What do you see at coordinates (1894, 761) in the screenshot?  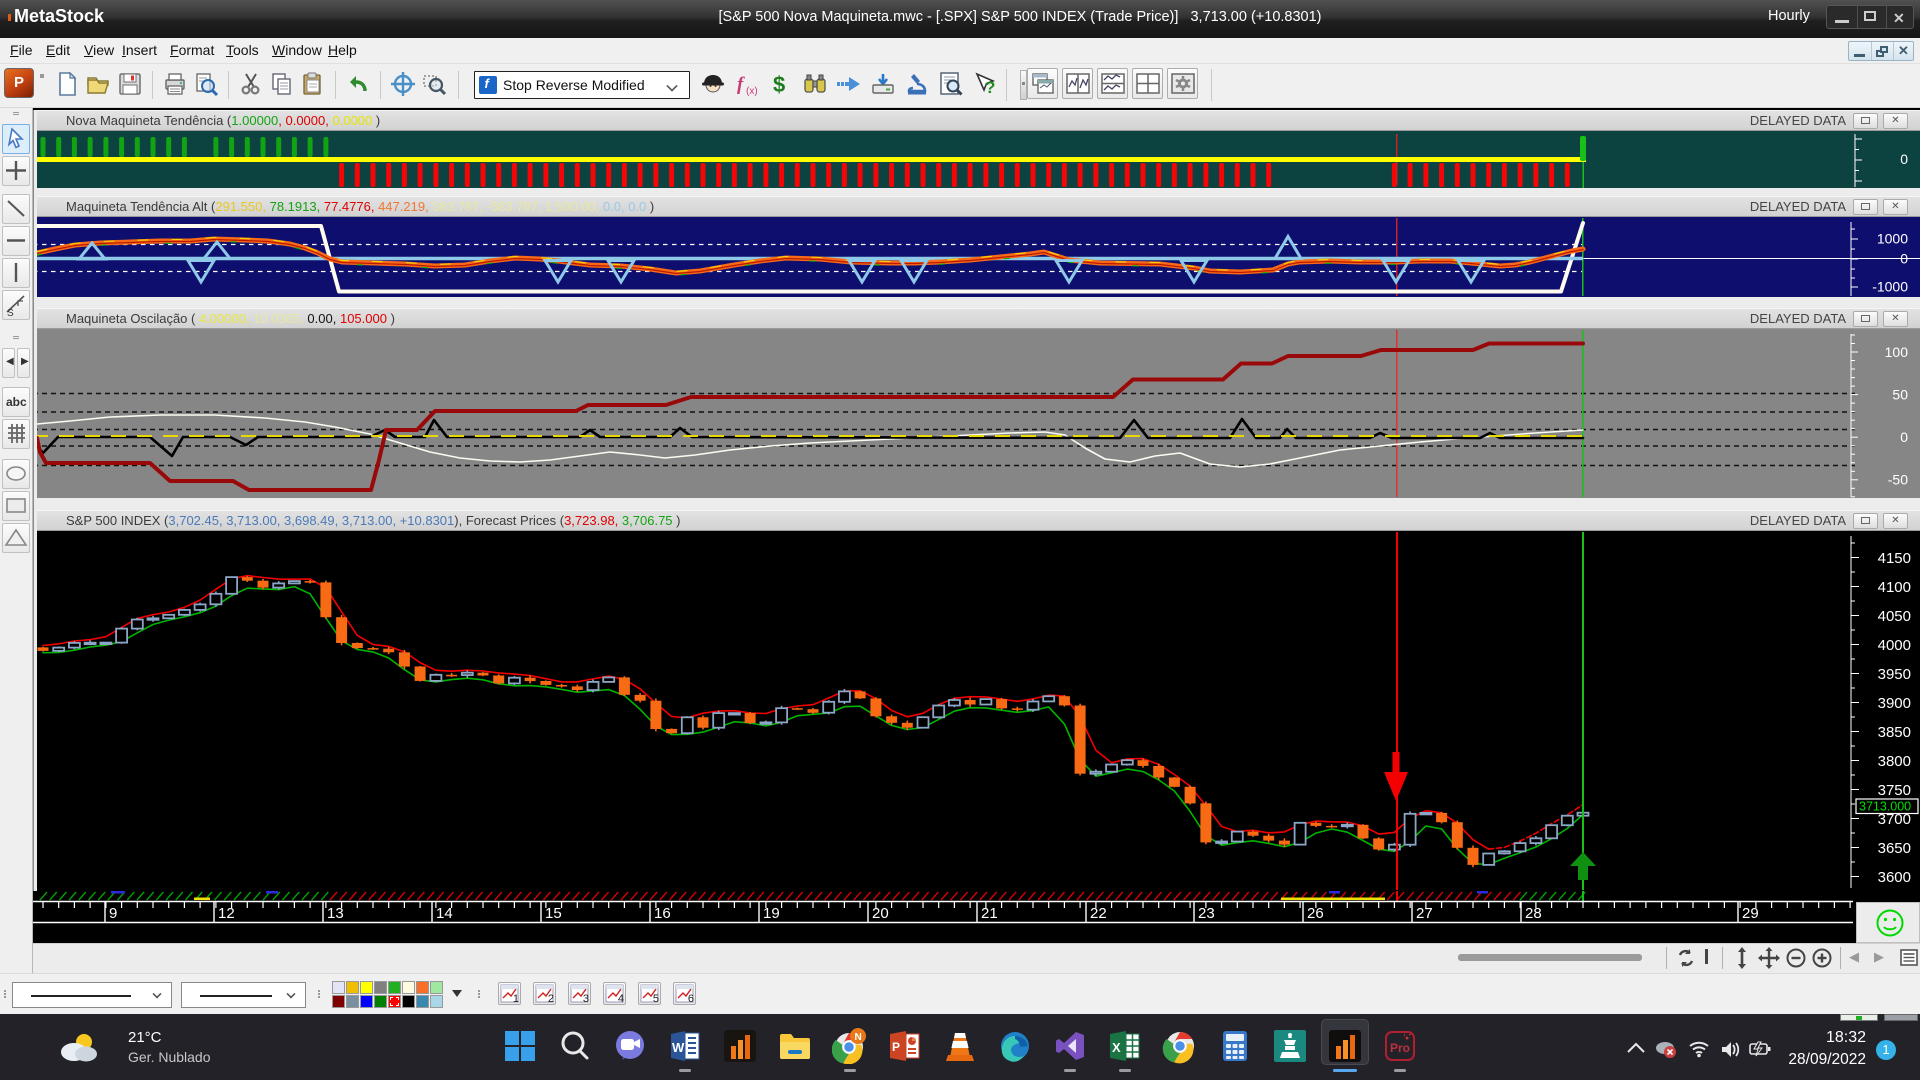 I see `svg-text: 3800` at bounding box center [1894, 761].